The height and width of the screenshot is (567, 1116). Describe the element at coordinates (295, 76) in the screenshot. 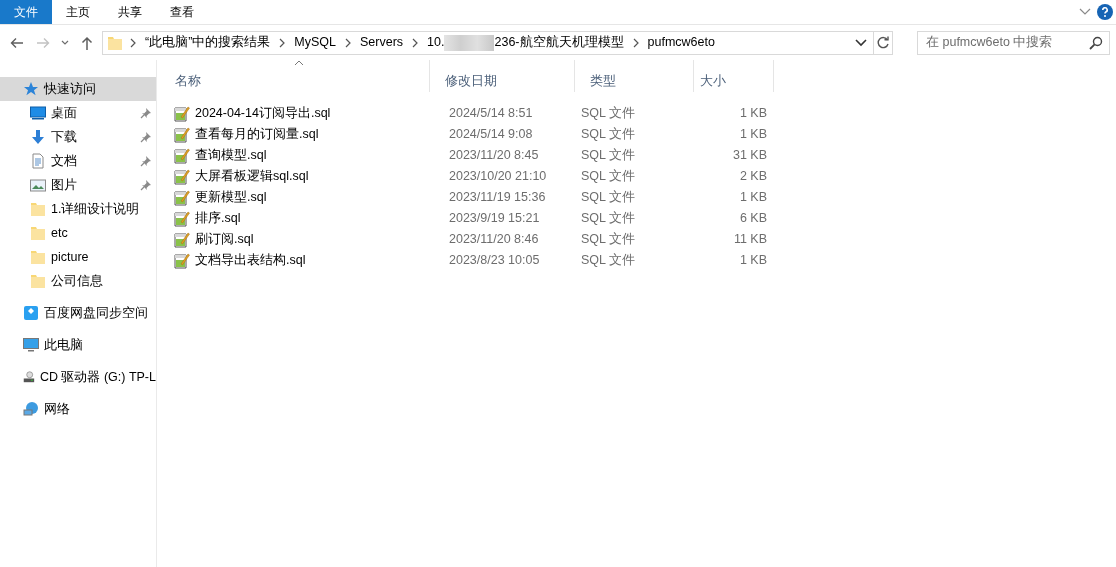

I see `column-header: 名称` at that location.